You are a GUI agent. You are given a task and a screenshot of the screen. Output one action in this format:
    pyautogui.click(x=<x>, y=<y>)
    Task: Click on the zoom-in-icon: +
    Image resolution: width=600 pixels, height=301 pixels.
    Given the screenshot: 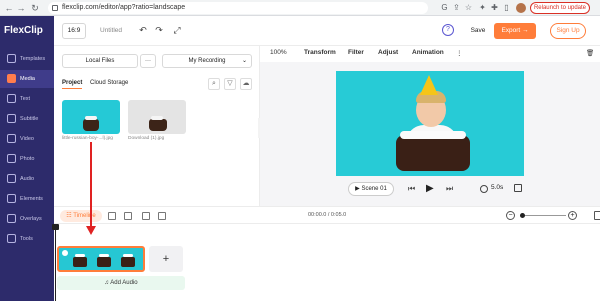 What is the action you would take?
    pyautogui.click(x=572, y=215)
    